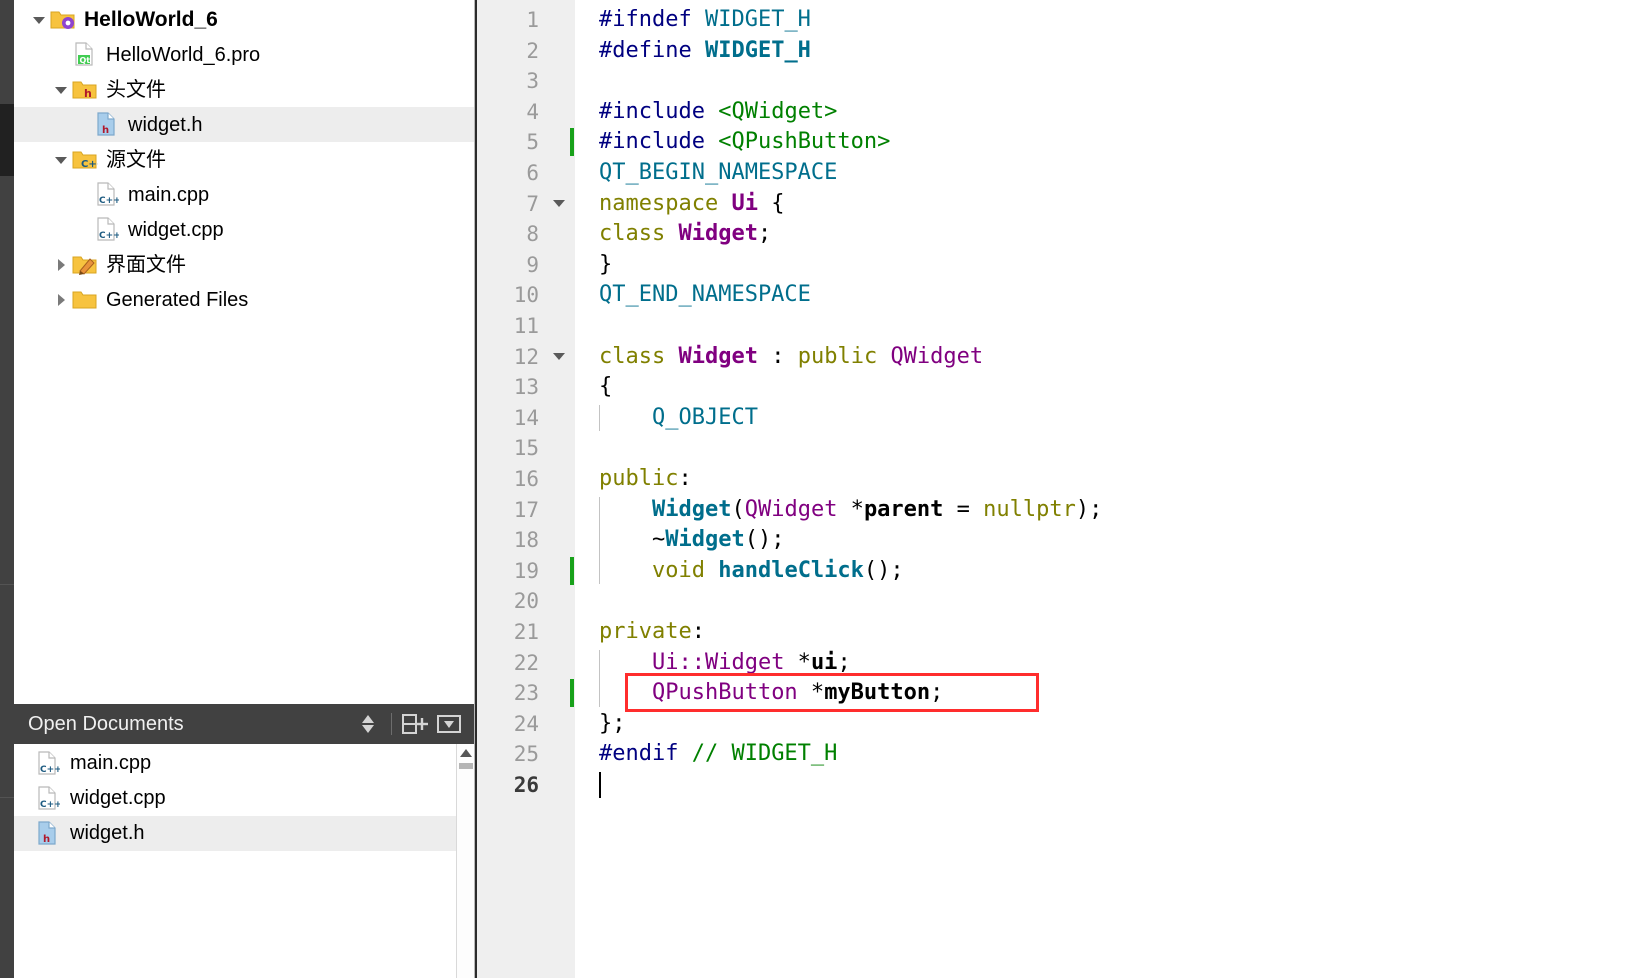  Describe the element at coordinates (692, 203) in the screenshot. I see `code-line: namespace Ui {` at that location.